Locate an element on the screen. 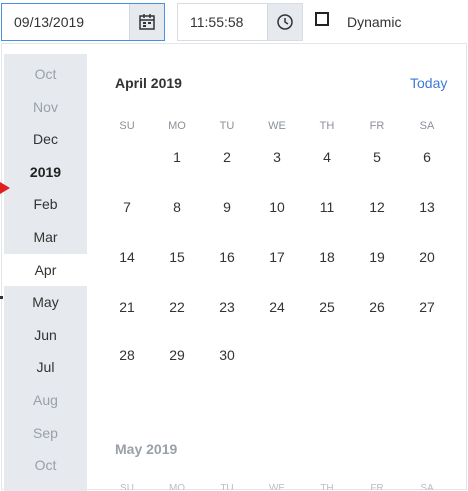 The width and height of the screenshot is (468, 491). day-cell: 6 is located at coordinates (427, 157).